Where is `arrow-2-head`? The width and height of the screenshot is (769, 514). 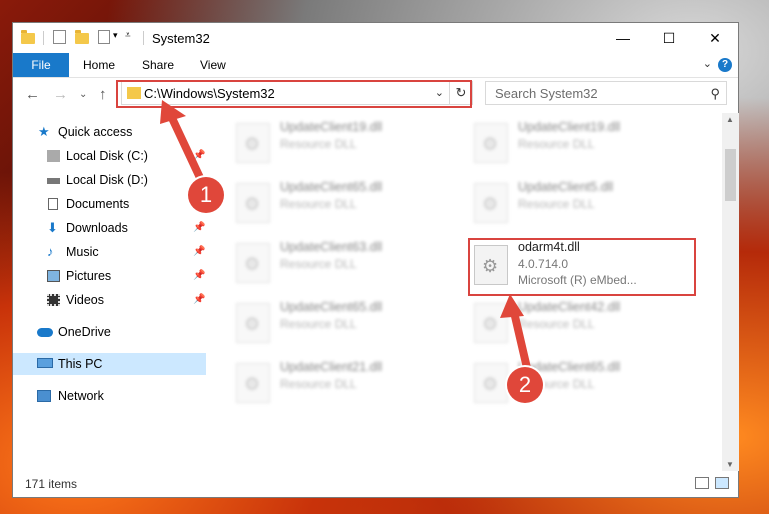 arrow-2-head is located at coordinates (512, 306).